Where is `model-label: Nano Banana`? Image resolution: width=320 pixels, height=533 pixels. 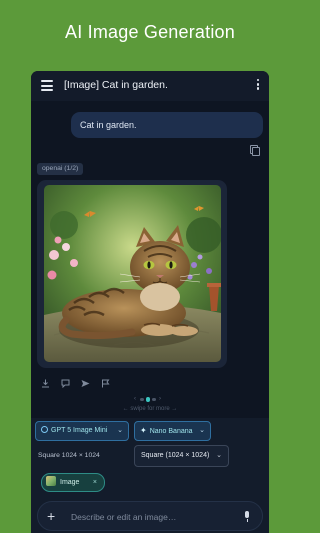 model-label: Nano Banana is located at coordinates (171, 431).